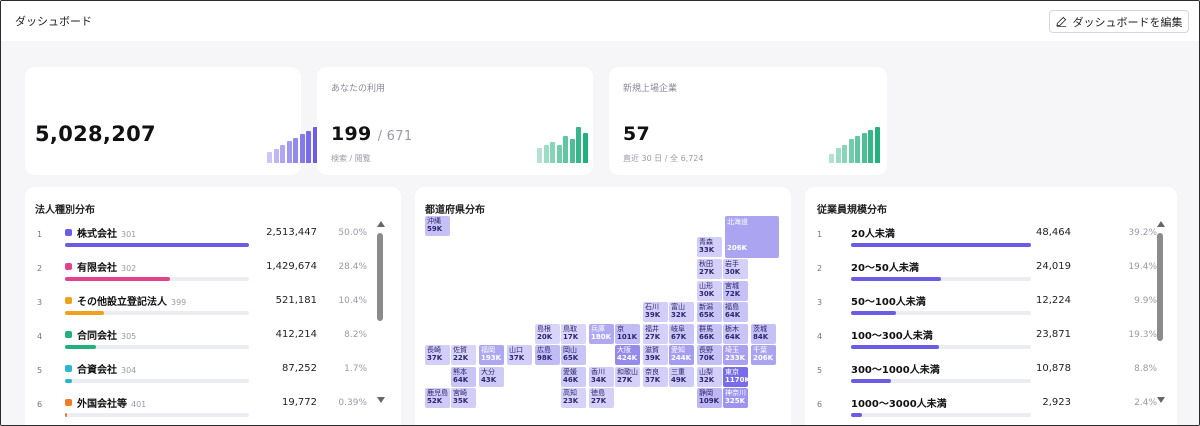 The height and width of the screenshot is (426, 1200). I want to click on prefecture-value: 64K, so click(733, 337).